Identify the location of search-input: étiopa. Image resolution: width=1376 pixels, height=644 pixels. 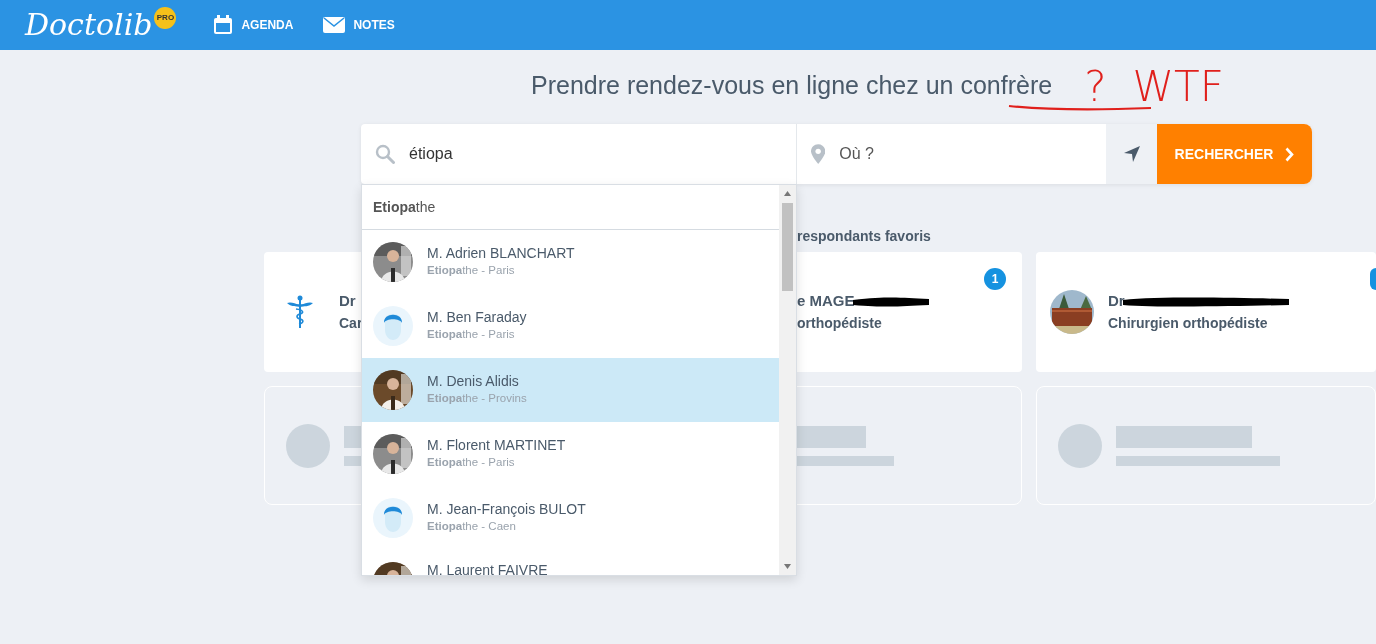
(557, 154).